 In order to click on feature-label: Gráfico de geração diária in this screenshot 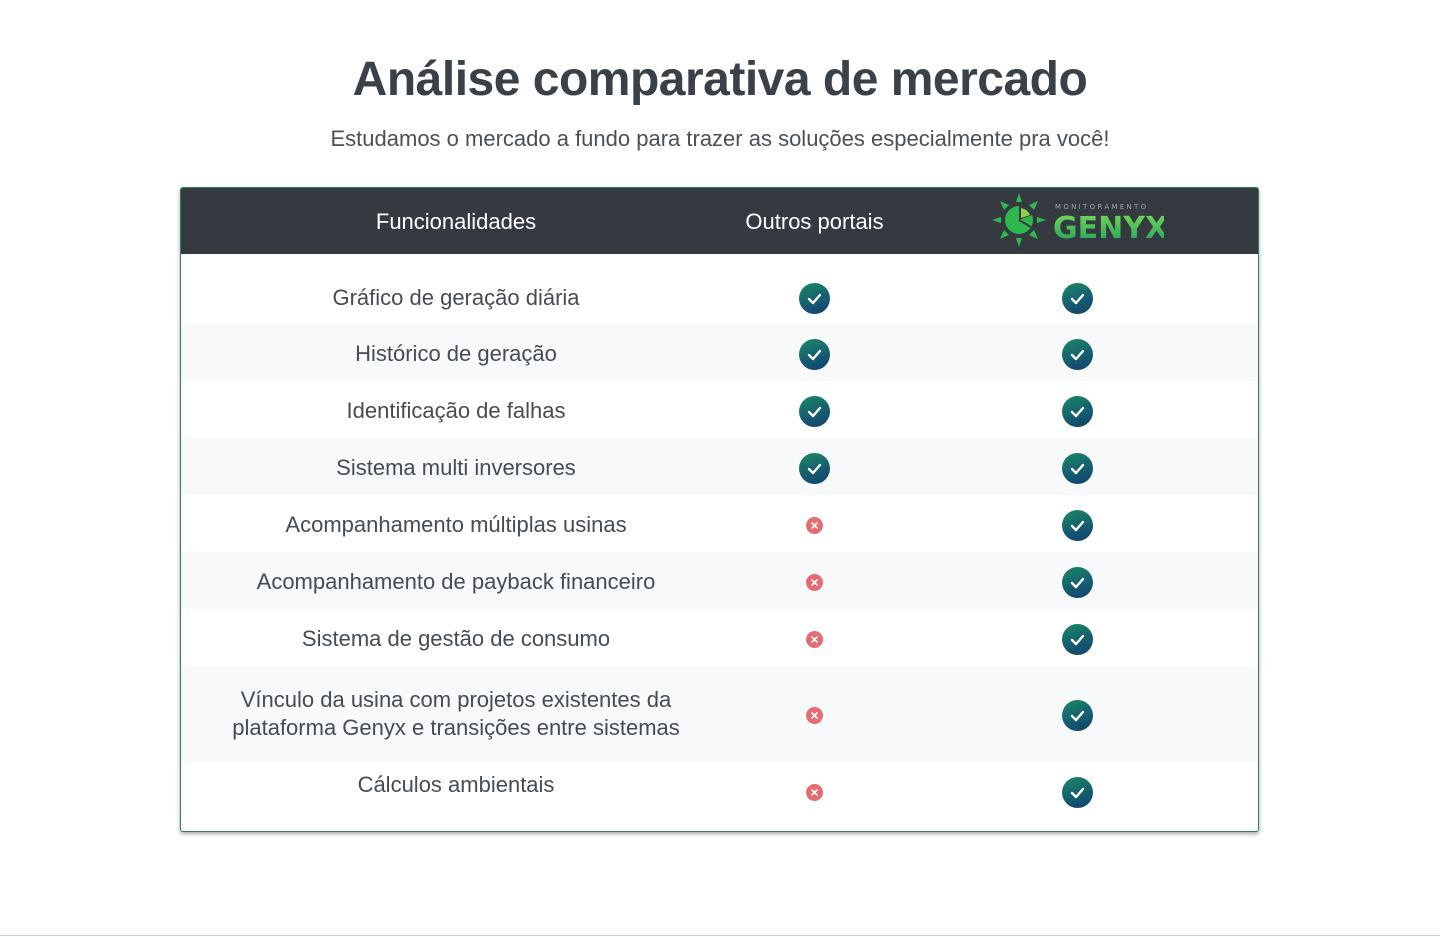, I will do `click(456, 297)`.